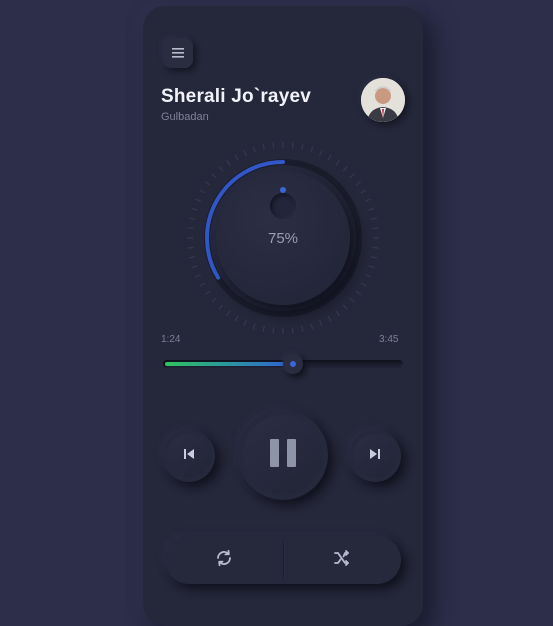 Image resolution: width=553 pixels, height=626 pixels. What do you see at coordinates (229, 364) in the screenshot?
I see `progress-fill` at bounding box center [229, 364].